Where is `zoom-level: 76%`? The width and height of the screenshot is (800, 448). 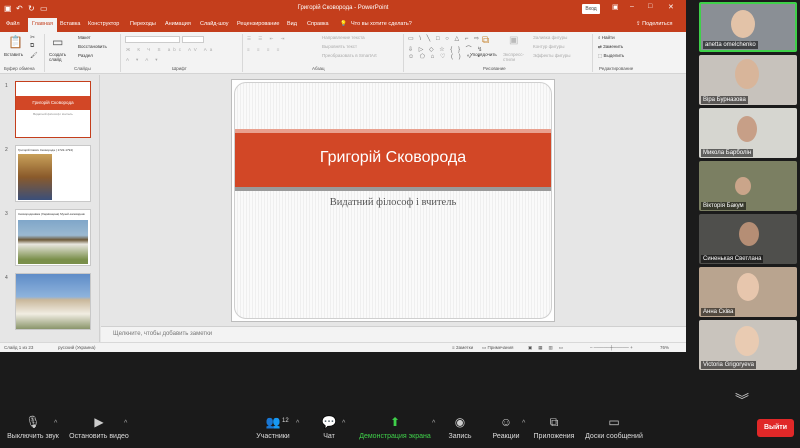 zoom-level: 76% is located at coordinates (664, 347).